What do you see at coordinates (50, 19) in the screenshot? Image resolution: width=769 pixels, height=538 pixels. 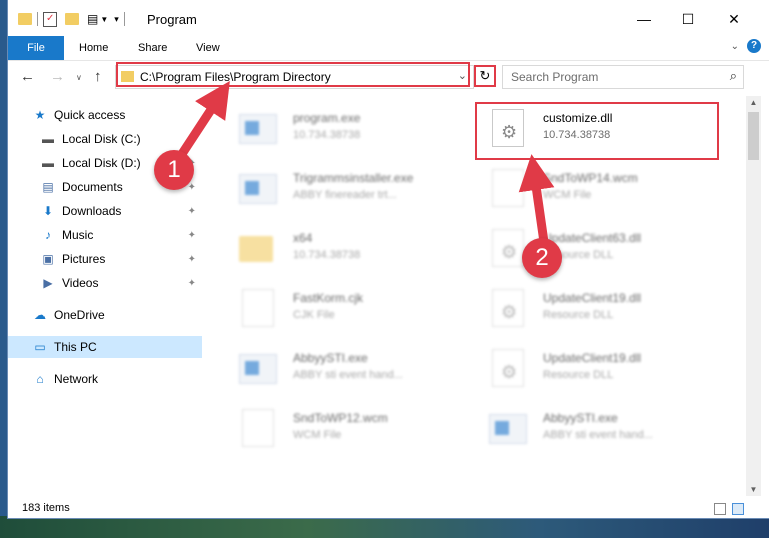 I see `properties-icon: ✓` at bounding box center [50, 19].